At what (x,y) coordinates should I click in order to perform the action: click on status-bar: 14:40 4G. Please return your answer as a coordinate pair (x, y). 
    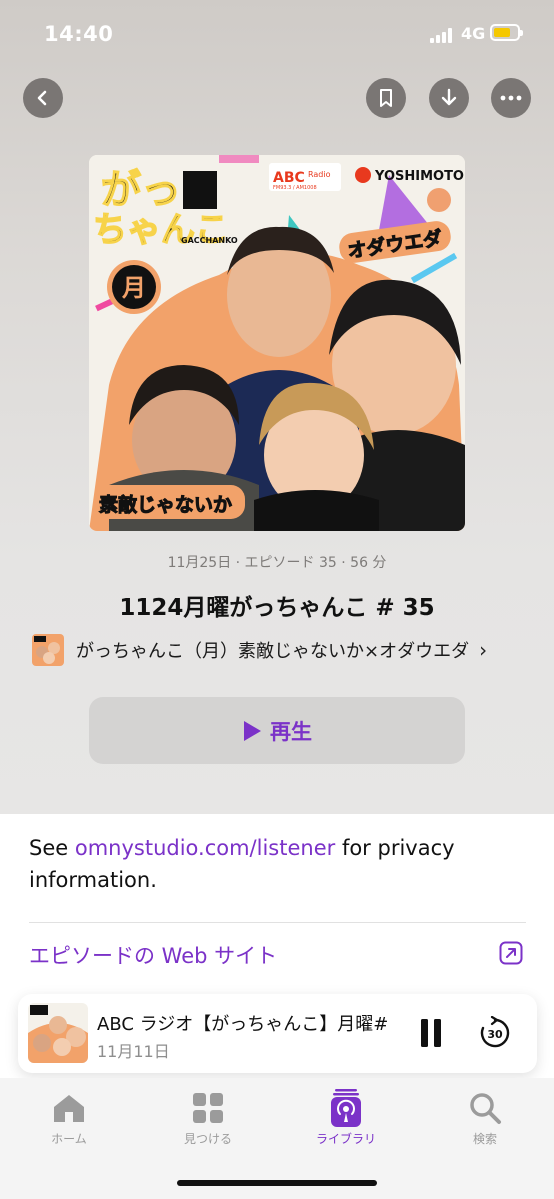
    Looking at the image, I should click on (277, 35).